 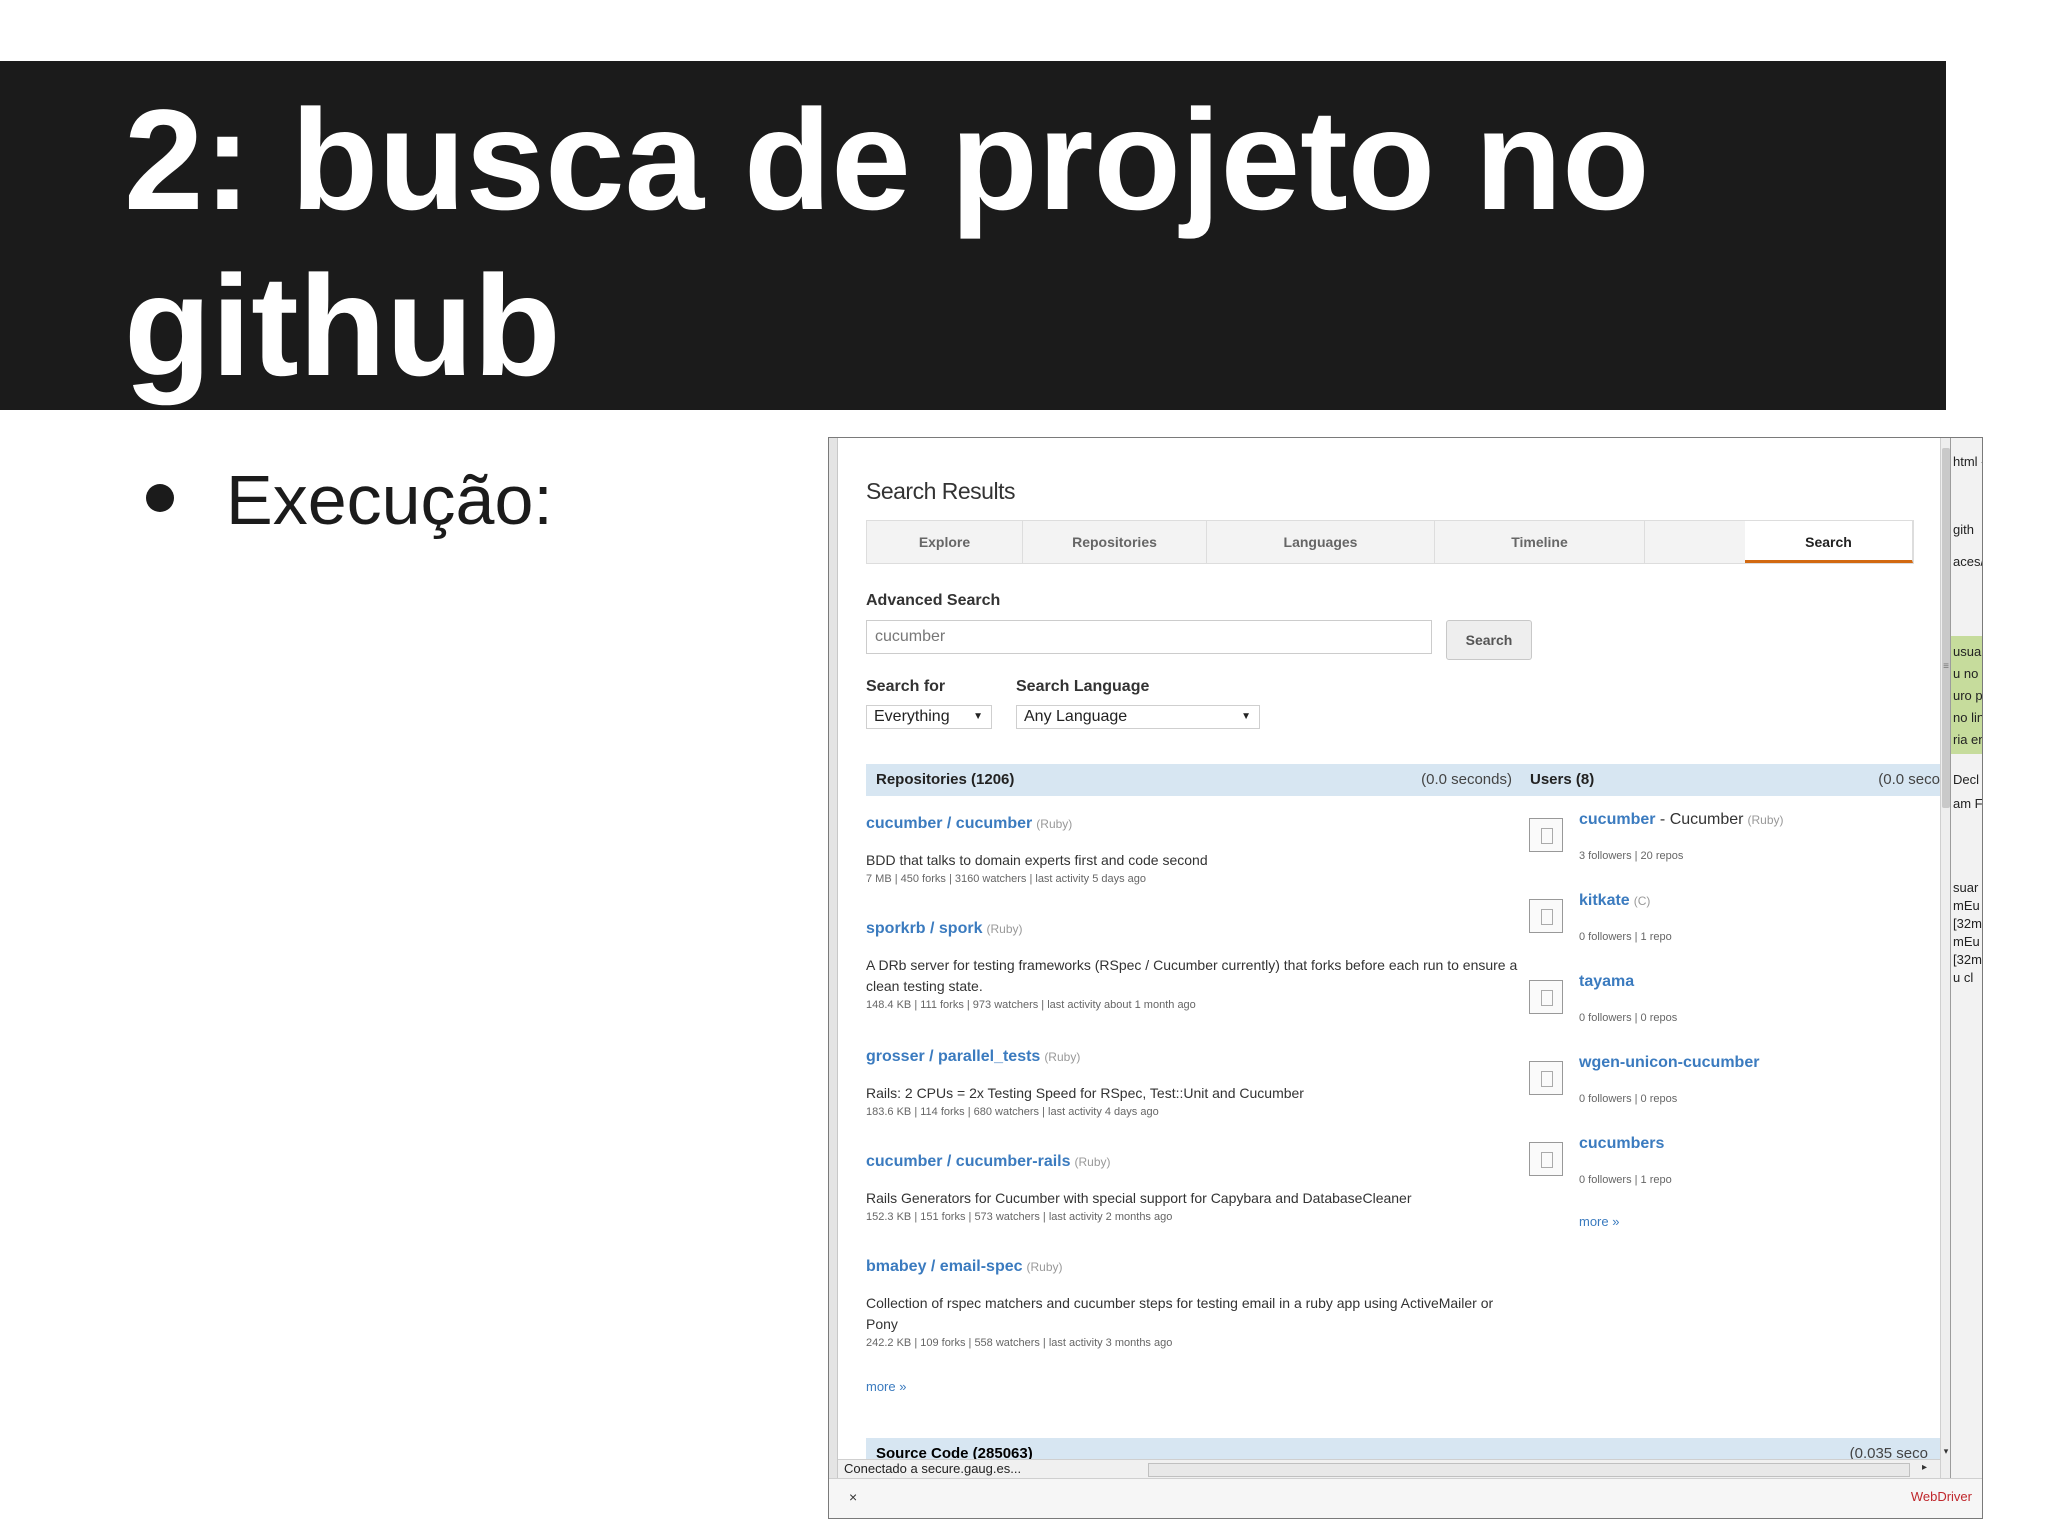 I want to click on search-for-select: Everything ▼, so click(x=929, y=717).